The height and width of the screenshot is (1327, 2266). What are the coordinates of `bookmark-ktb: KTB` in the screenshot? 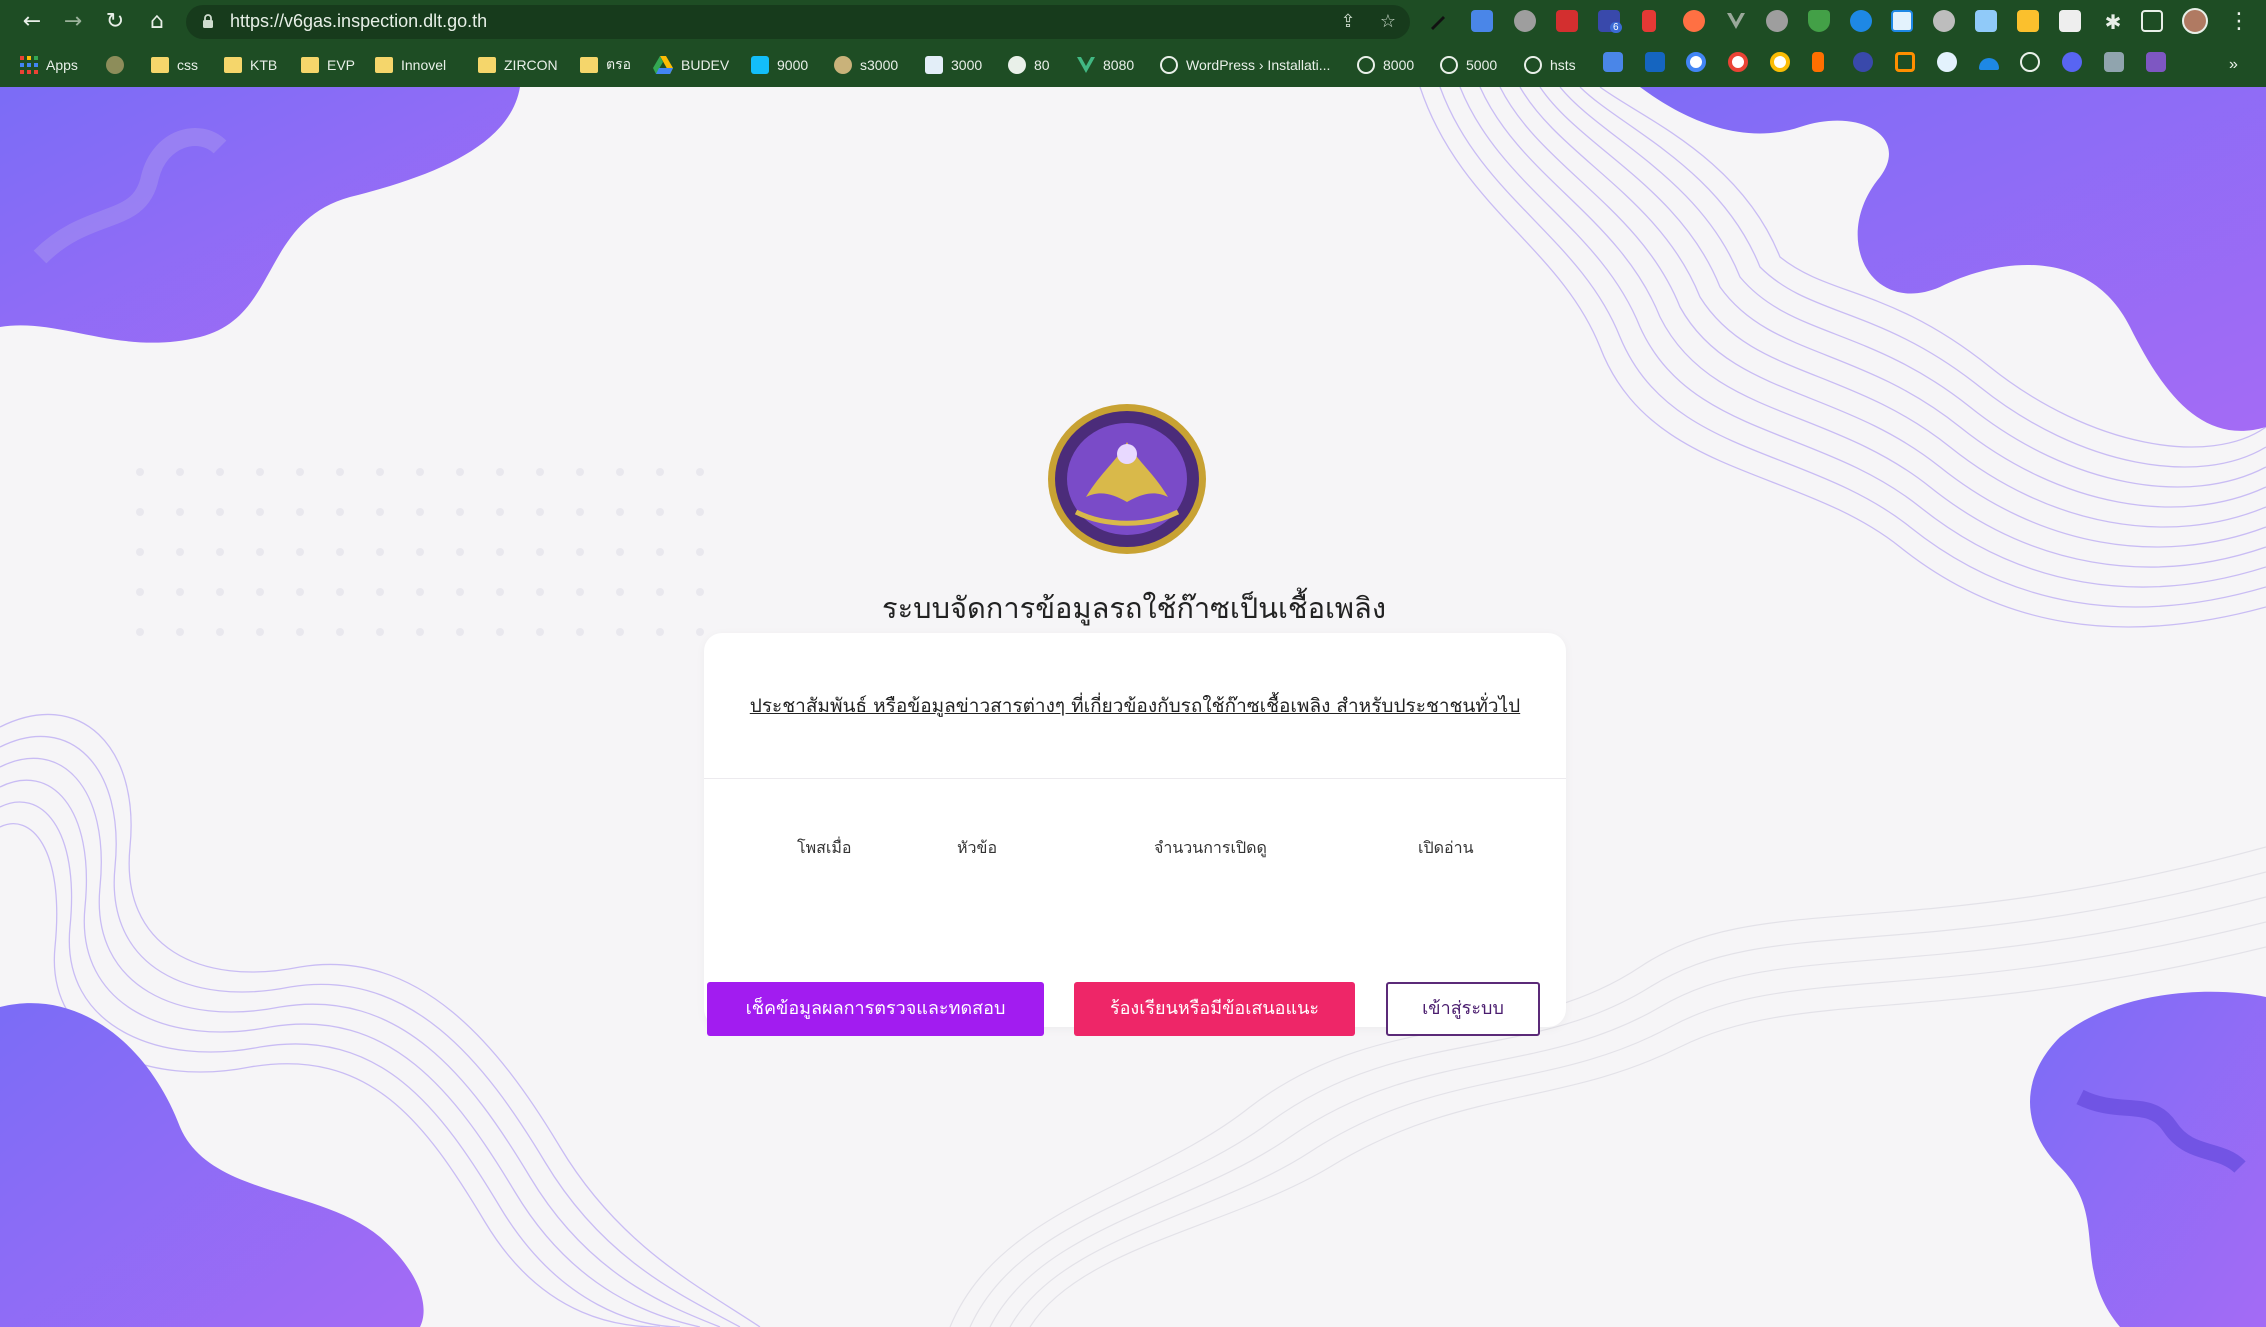 It's located at (250, 65).